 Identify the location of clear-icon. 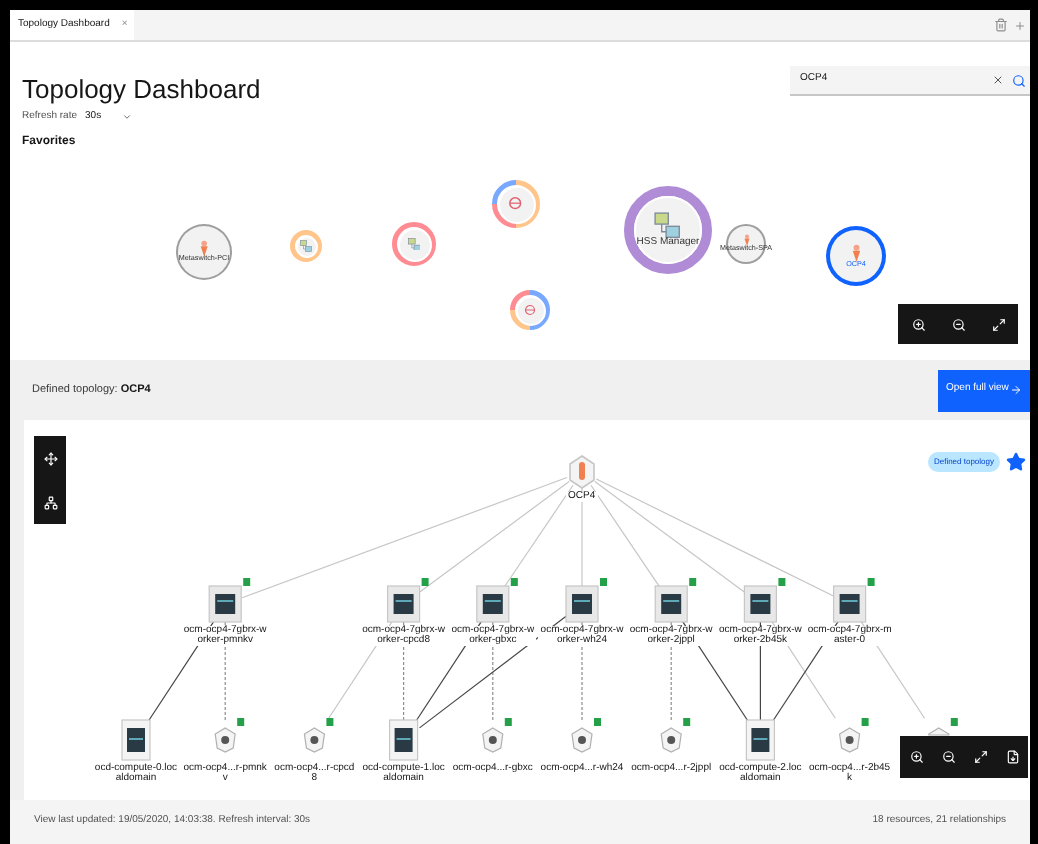
(998, 80).